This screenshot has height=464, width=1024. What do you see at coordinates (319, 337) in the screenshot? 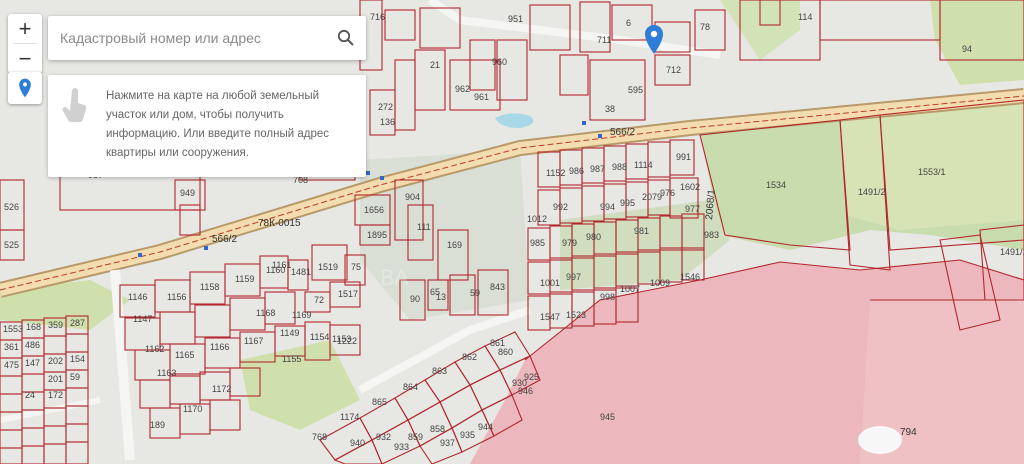
I see `parcel-number-label: 1154` at bounding box center [319, 337].